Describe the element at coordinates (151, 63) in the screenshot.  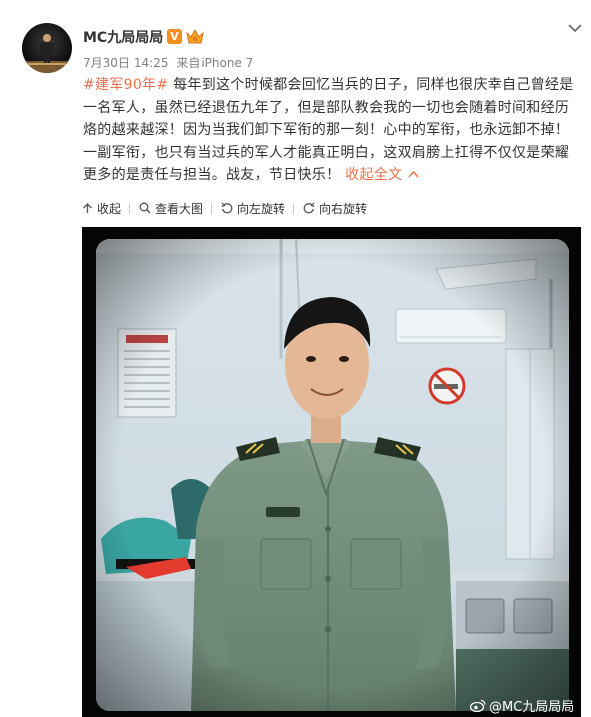
I see `post-time: 14:25` at that location.